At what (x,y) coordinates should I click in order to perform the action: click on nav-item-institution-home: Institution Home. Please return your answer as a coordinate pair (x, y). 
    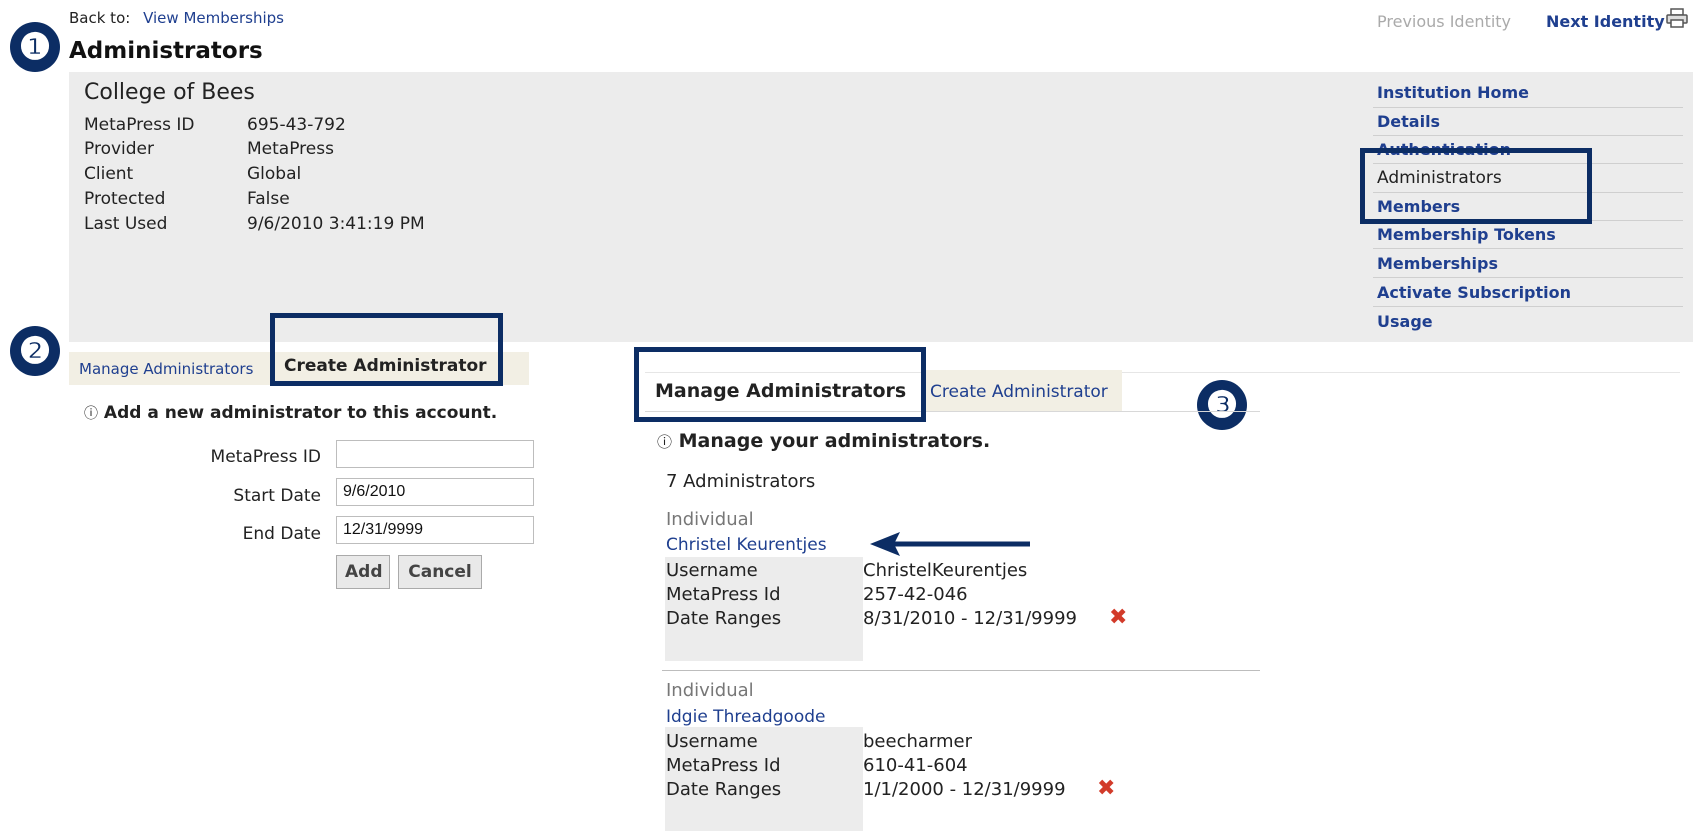
    Looking at the image, I should click on (1453, 92).